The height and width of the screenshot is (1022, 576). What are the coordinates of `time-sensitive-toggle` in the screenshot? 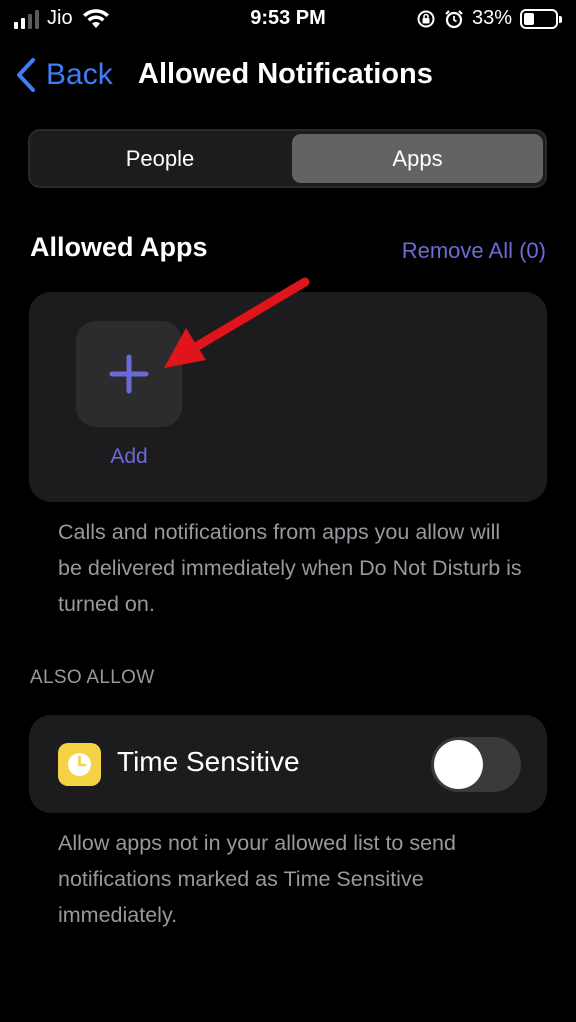 It's located at (476, 764).